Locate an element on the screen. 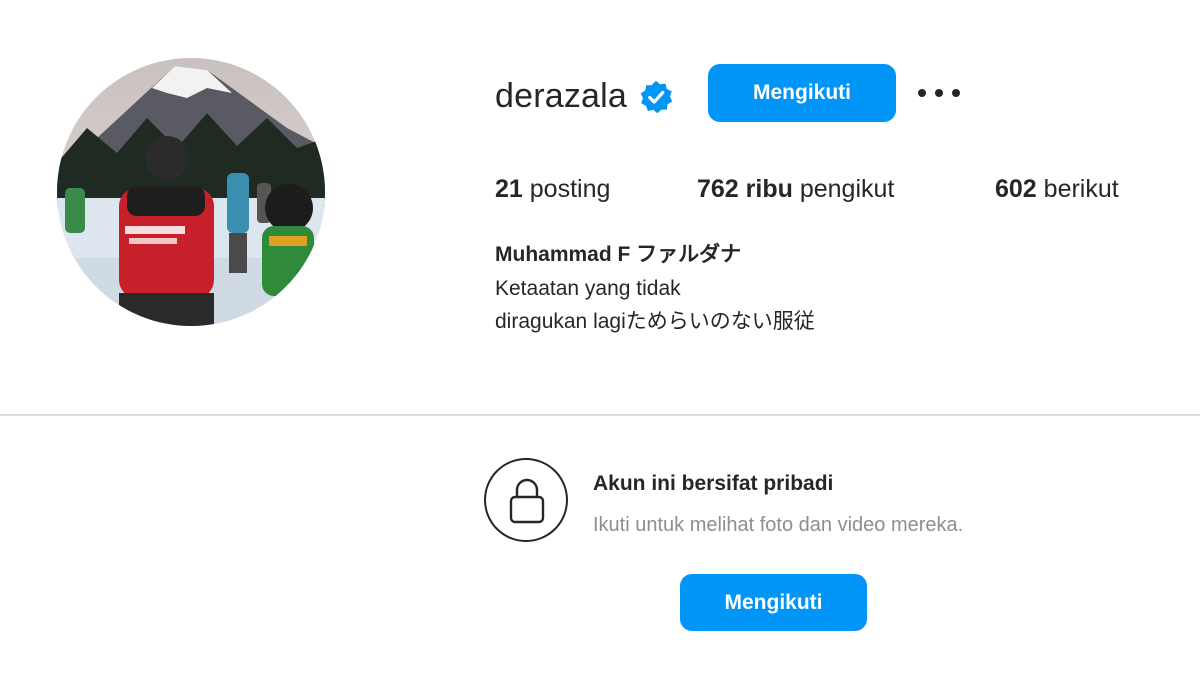 The width and height of the screenshot is (1200, 675). following-count: 602 is located at coordinates (1016, 189).